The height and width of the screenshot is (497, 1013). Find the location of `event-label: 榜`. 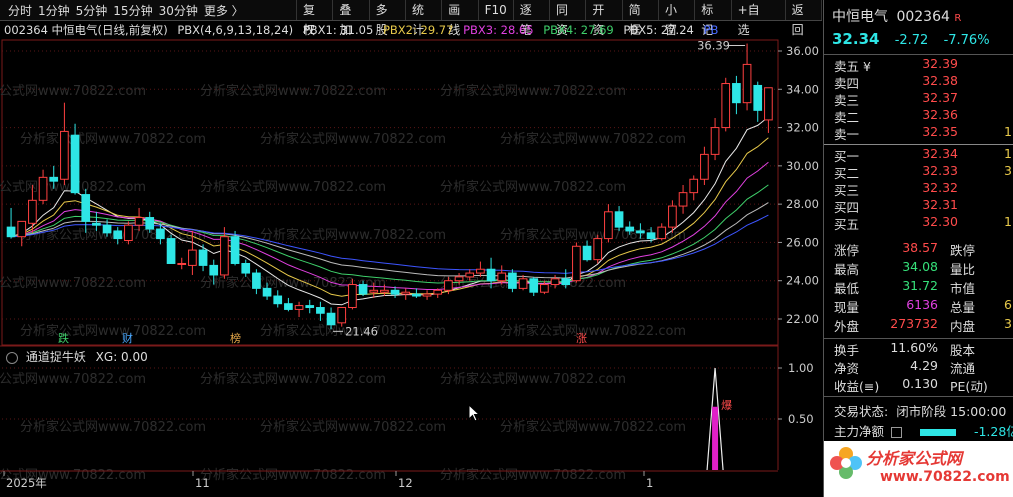

event-label: 榜 is located at coordinates (235, 338).